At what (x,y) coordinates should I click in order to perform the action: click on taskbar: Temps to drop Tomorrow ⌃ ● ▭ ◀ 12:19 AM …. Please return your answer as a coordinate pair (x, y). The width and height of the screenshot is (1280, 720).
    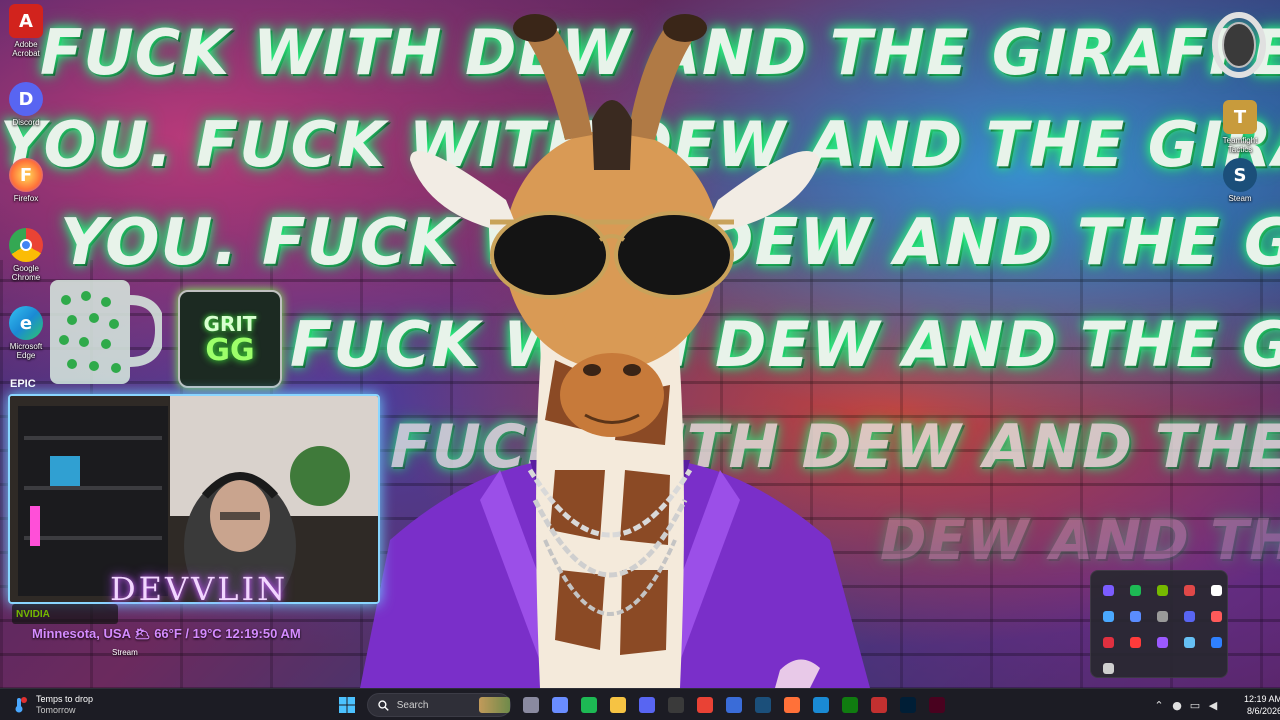
    Looking at the image, I should click on (640, 704).